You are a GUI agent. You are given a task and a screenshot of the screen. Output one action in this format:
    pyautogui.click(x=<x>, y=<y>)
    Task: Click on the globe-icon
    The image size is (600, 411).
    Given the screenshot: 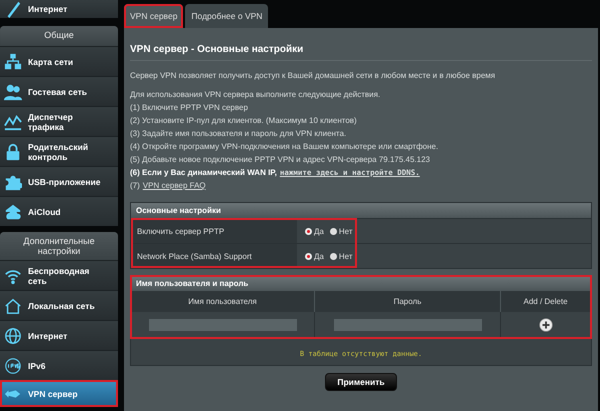 What is the action you would take?
    pyautogui.click(x=13, y=335)
    